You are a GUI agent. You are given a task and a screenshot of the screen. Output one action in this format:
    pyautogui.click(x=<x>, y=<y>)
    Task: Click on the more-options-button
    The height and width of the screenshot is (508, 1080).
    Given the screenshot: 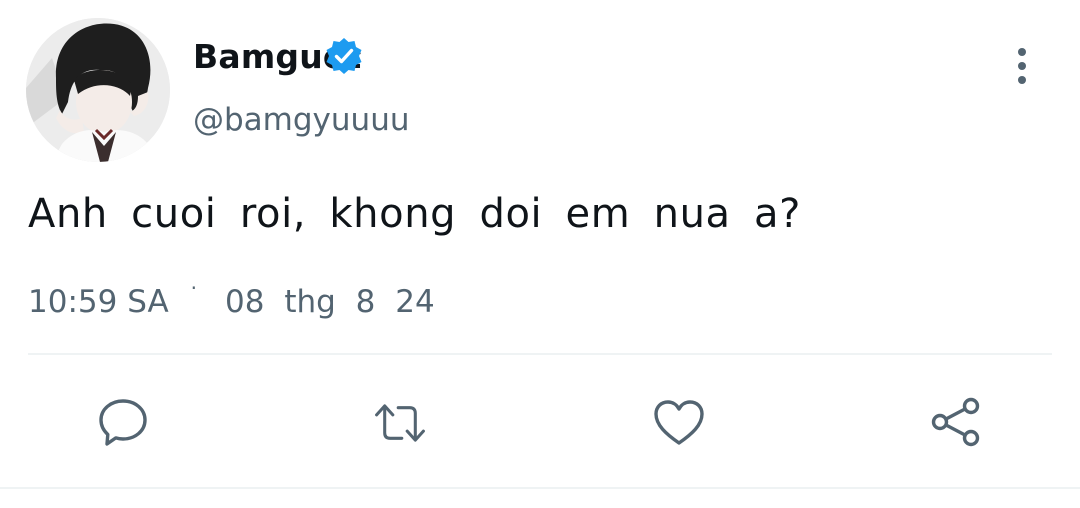 What is the action you would take?
    pyautogui.click(x=1022, y=66)
    